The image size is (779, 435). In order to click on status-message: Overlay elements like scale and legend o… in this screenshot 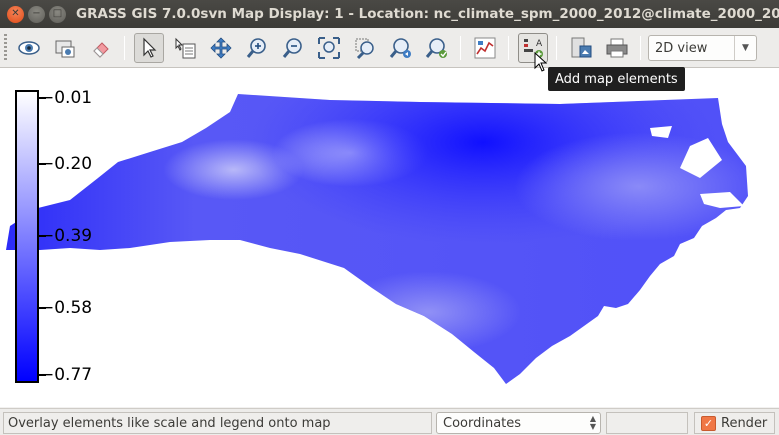, I will do `click(217, 423)`.